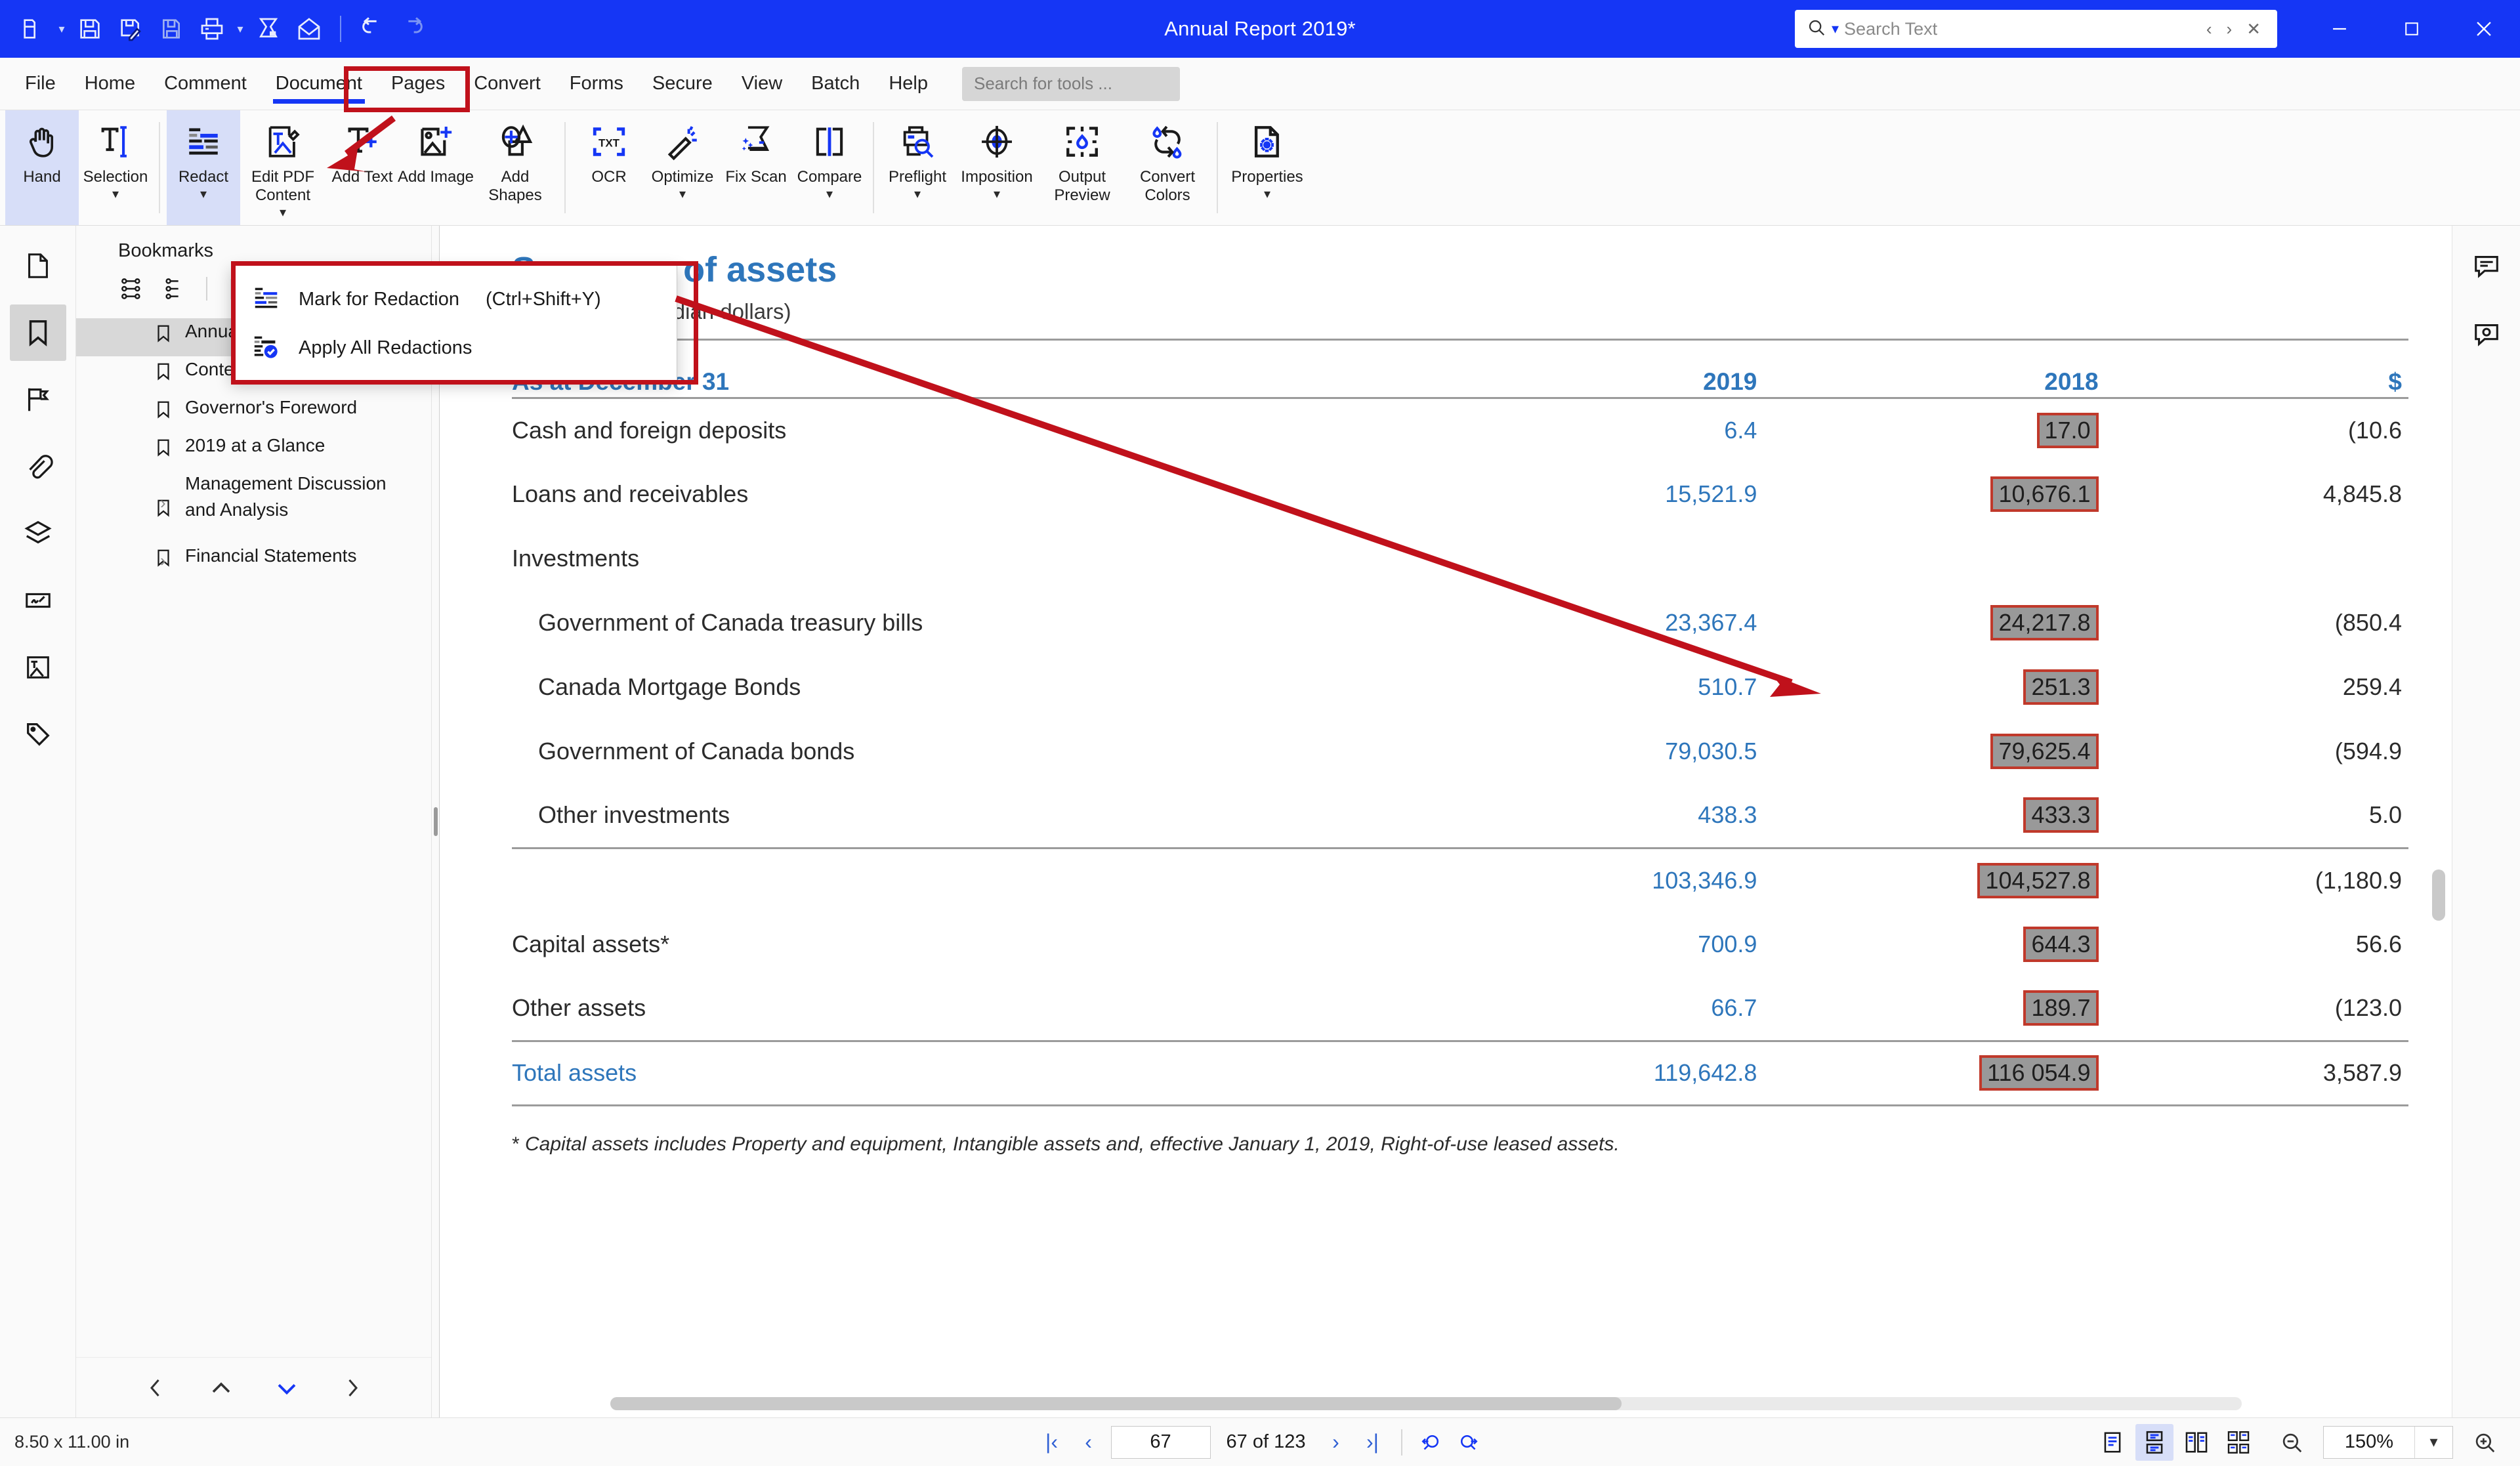 The width and height of the screenshot is (2520, 1466). Describe the element at coordinates (33, 29) in the screenshot. I see `open-file-icon` at that location.